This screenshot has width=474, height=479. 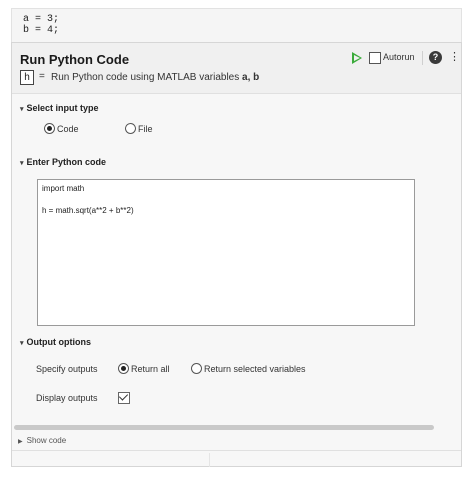 What do you see at coordinates (357, 58) in the screenshot?
I see `run-icon` at bounding box center [357, 58].